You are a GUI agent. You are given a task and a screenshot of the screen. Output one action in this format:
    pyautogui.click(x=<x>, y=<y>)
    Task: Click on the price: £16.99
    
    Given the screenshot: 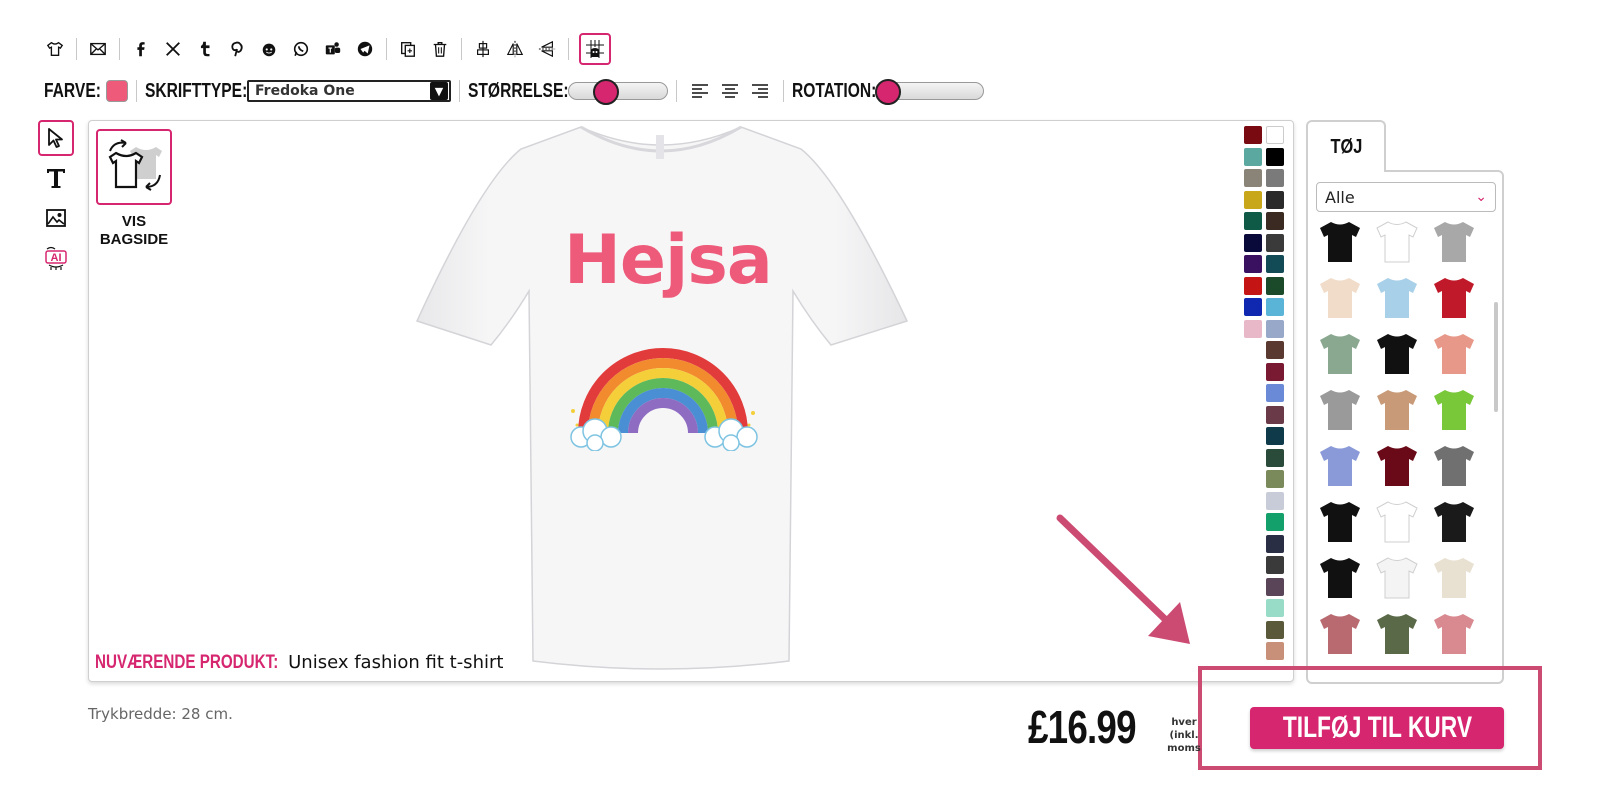 What is the action you would take?
    pyautogui.click(x=1082, y=727)
    